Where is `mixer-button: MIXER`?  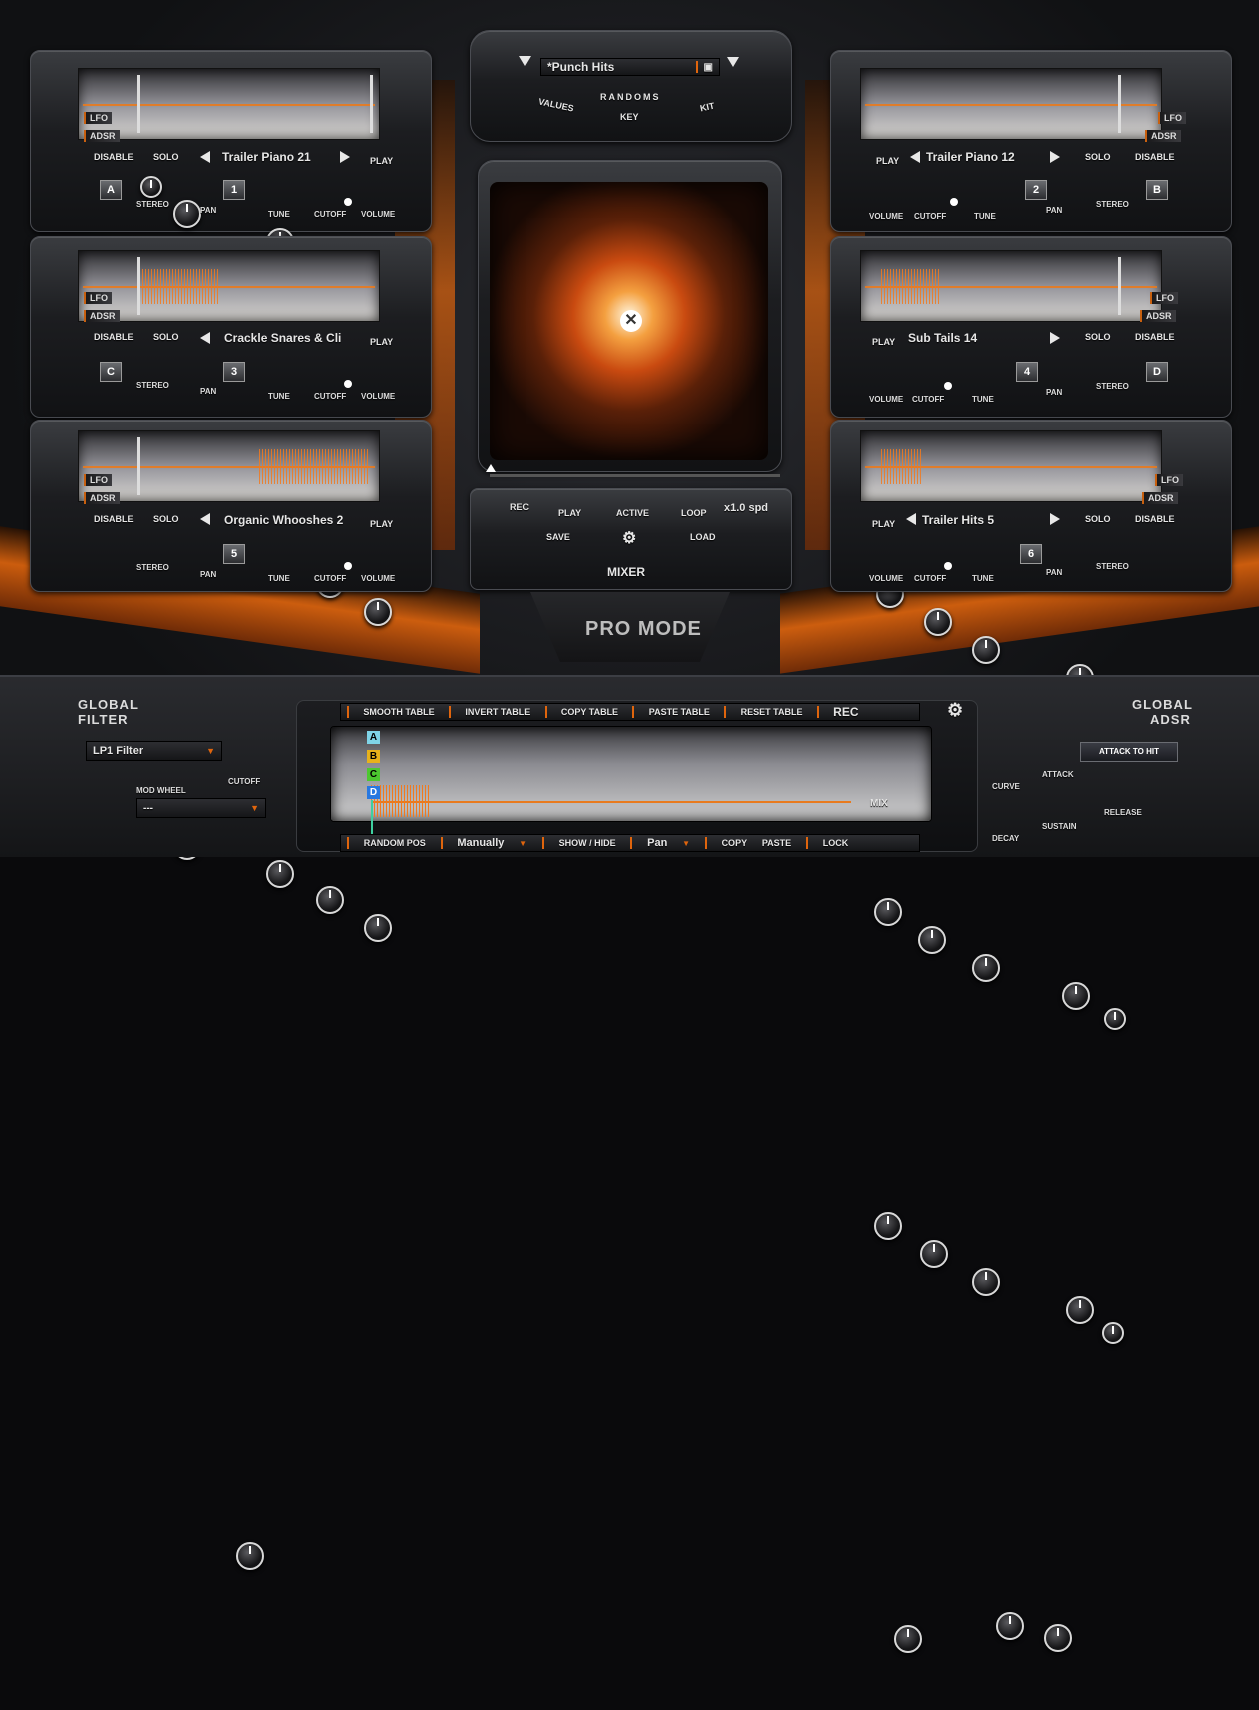
mixer-button: MIXER is located at coordinates (626, 572).